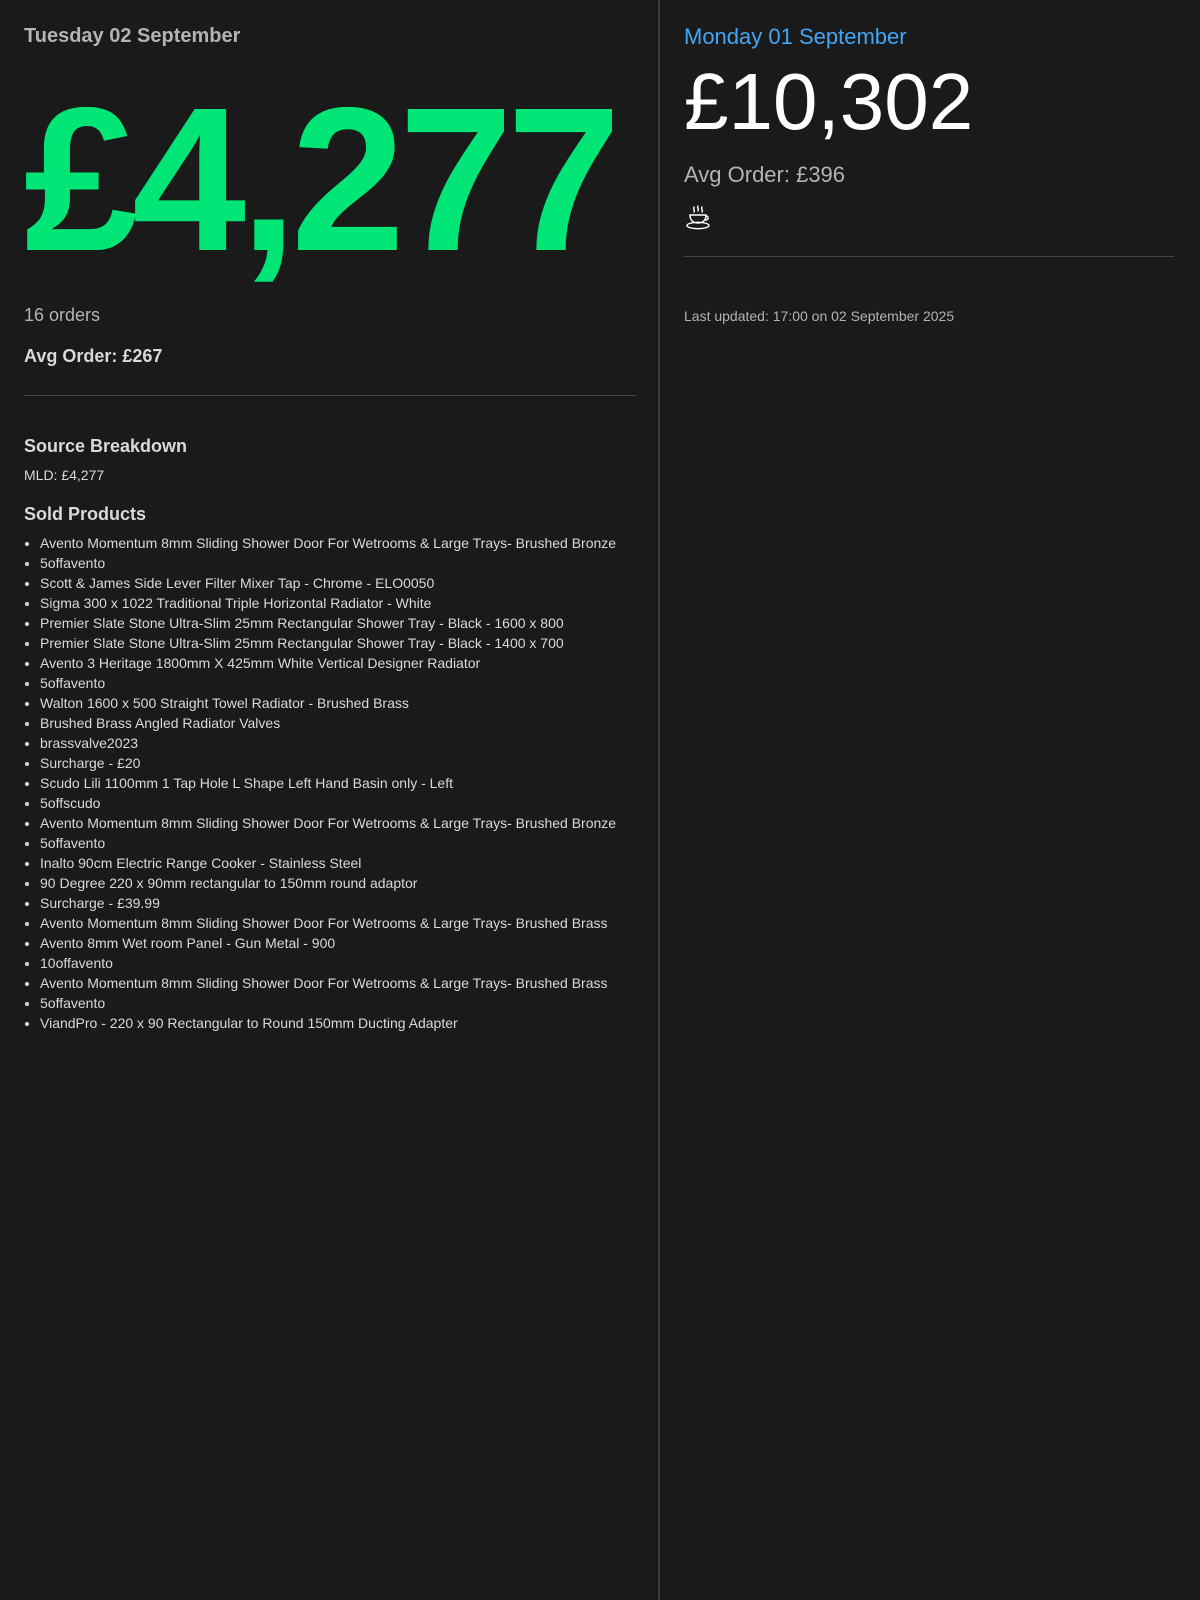 The height and width of the screenshot is (1600, 1200). I want to click on list-item: 10offavento, so click(337, 963).